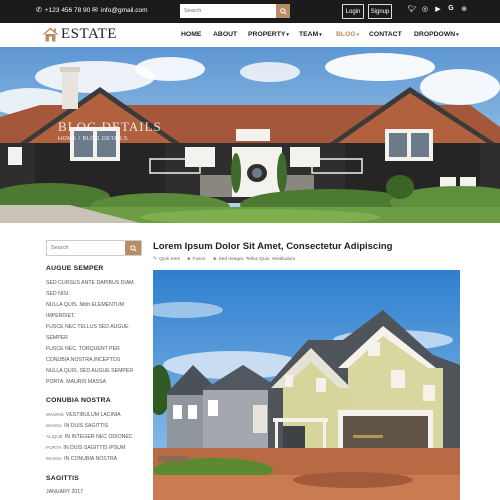 This screenshot has width=500, height=500. Describe the element at coordinates (76, 382) in the screenshot. I see `sidebar-link: PORTA. MAURIS MASSA` at that location.